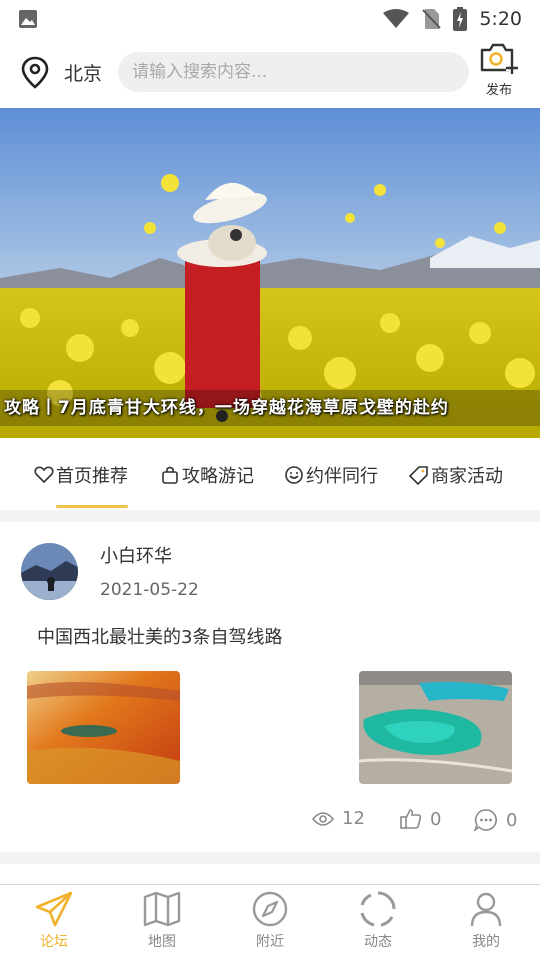 This screenshot has height=960, width=540. I want to click on location-pin-icon, so click(35, 73).